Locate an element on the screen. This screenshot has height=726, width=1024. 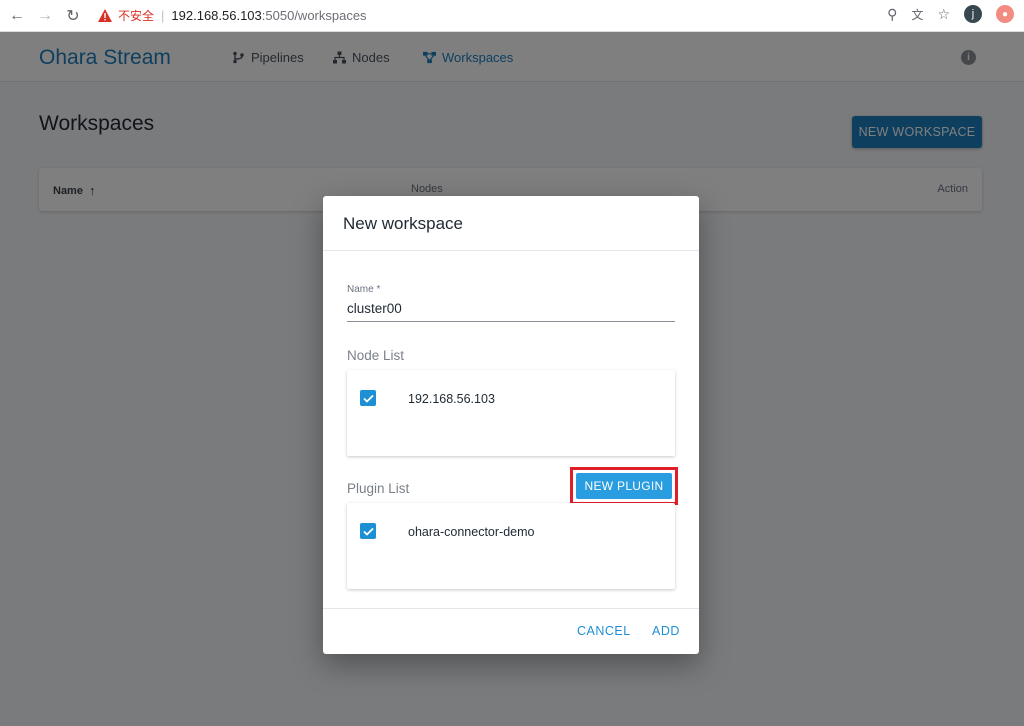
highlight-box: NEW PLUGIN is located at coordinates (624, 486).